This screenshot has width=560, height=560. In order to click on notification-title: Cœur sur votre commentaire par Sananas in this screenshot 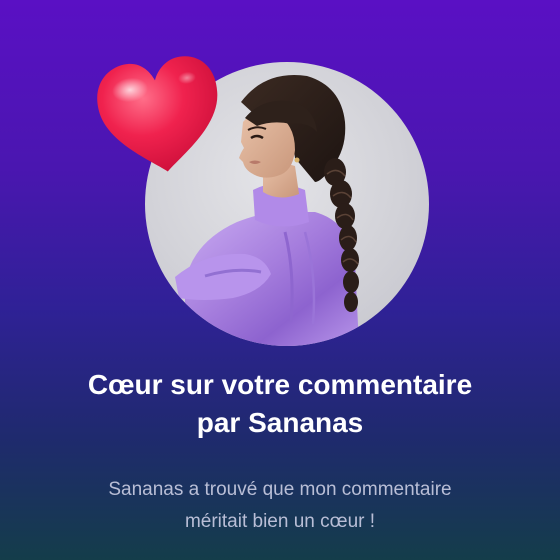, I will do `click(280, 404)`.